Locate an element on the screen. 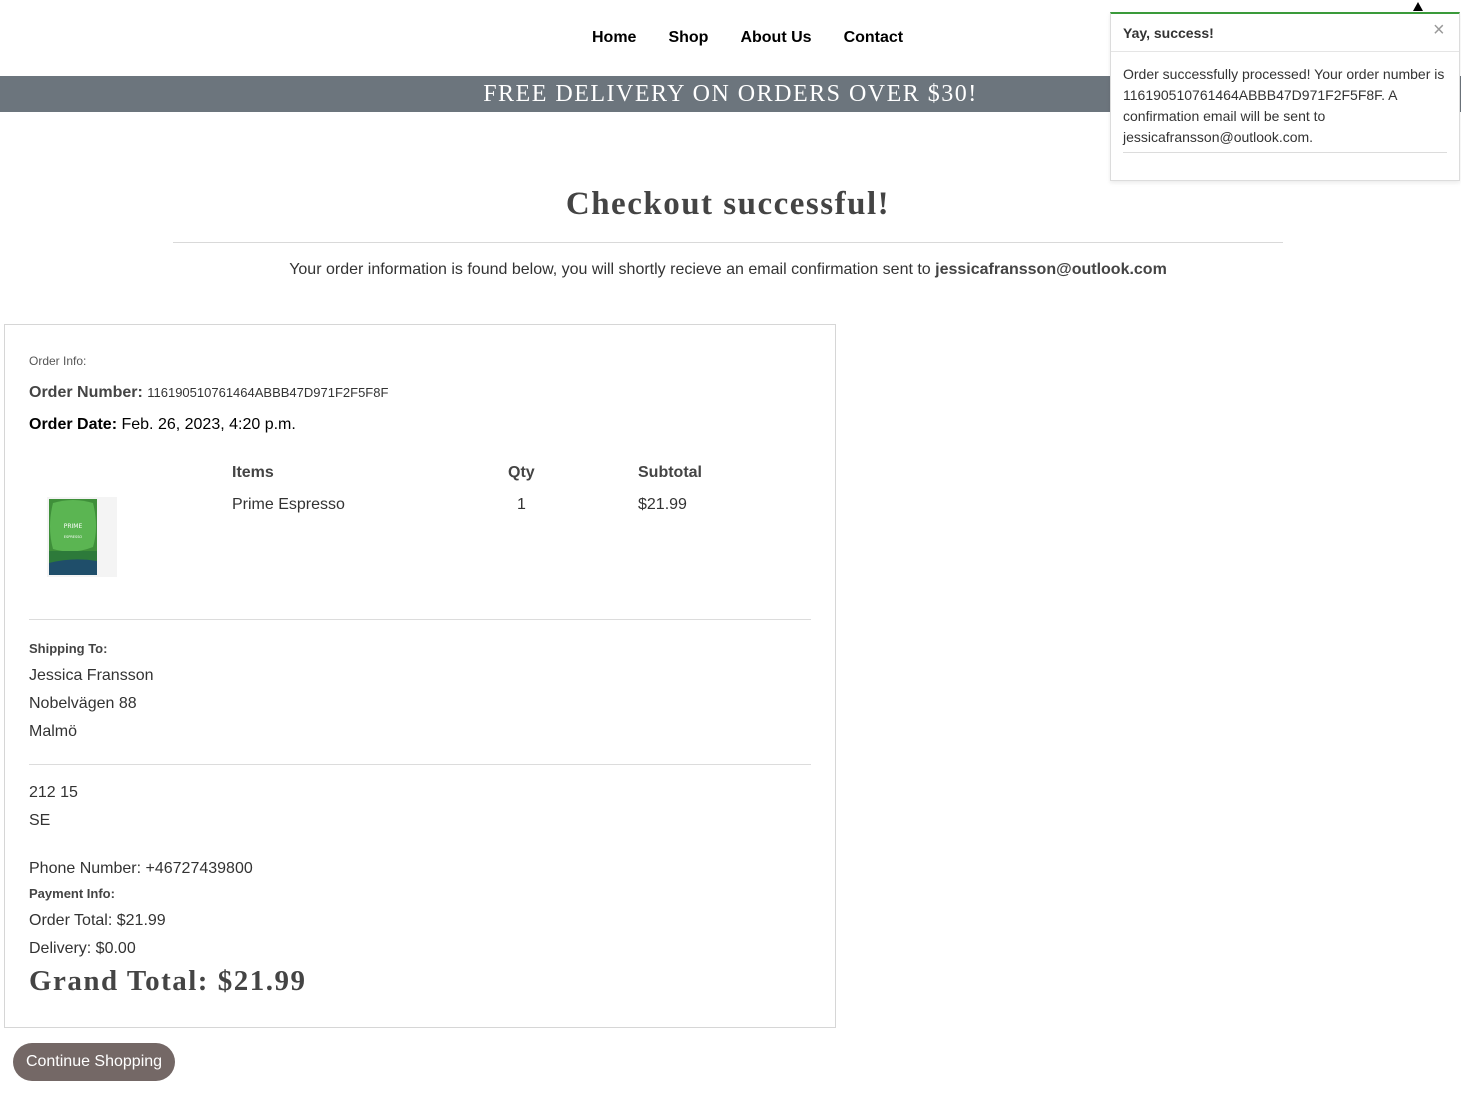  order-date-label: Order Date: is located at coordinates (73, 424).